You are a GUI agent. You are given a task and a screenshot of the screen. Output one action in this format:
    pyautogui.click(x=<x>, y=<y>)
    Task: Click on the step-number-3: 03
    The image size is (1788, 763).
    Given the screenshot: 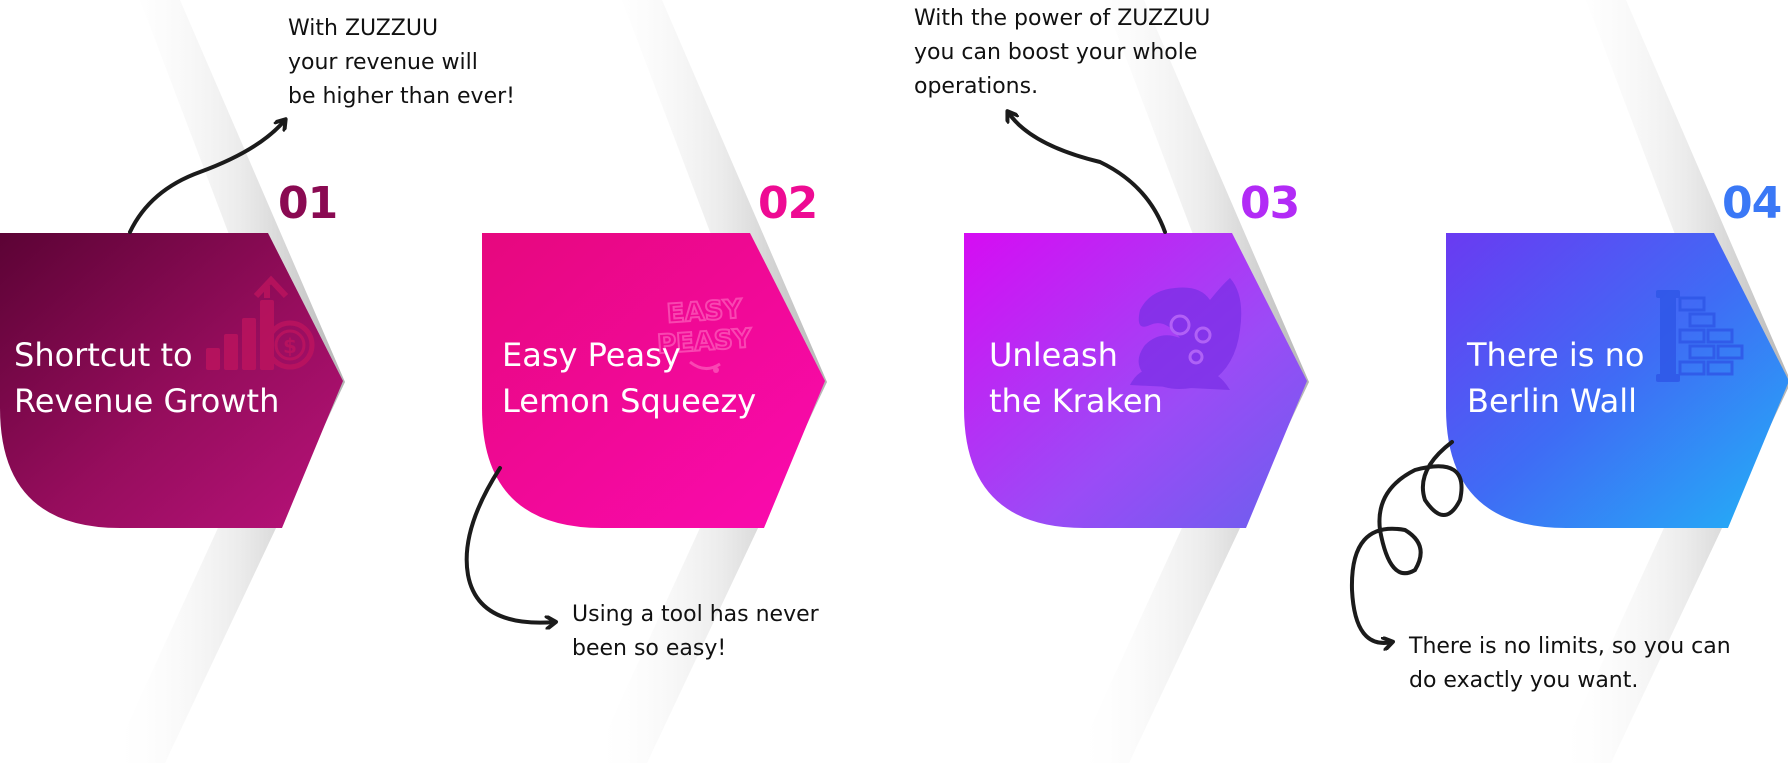 What is the action you would take?
    pyautogui.click(x=1270, y=203)
    